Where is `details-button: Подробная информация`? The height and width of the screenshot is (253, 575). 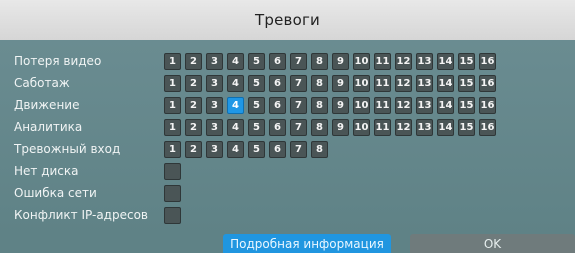
details-button: Подробная информация is located at coordinates (307, 243).